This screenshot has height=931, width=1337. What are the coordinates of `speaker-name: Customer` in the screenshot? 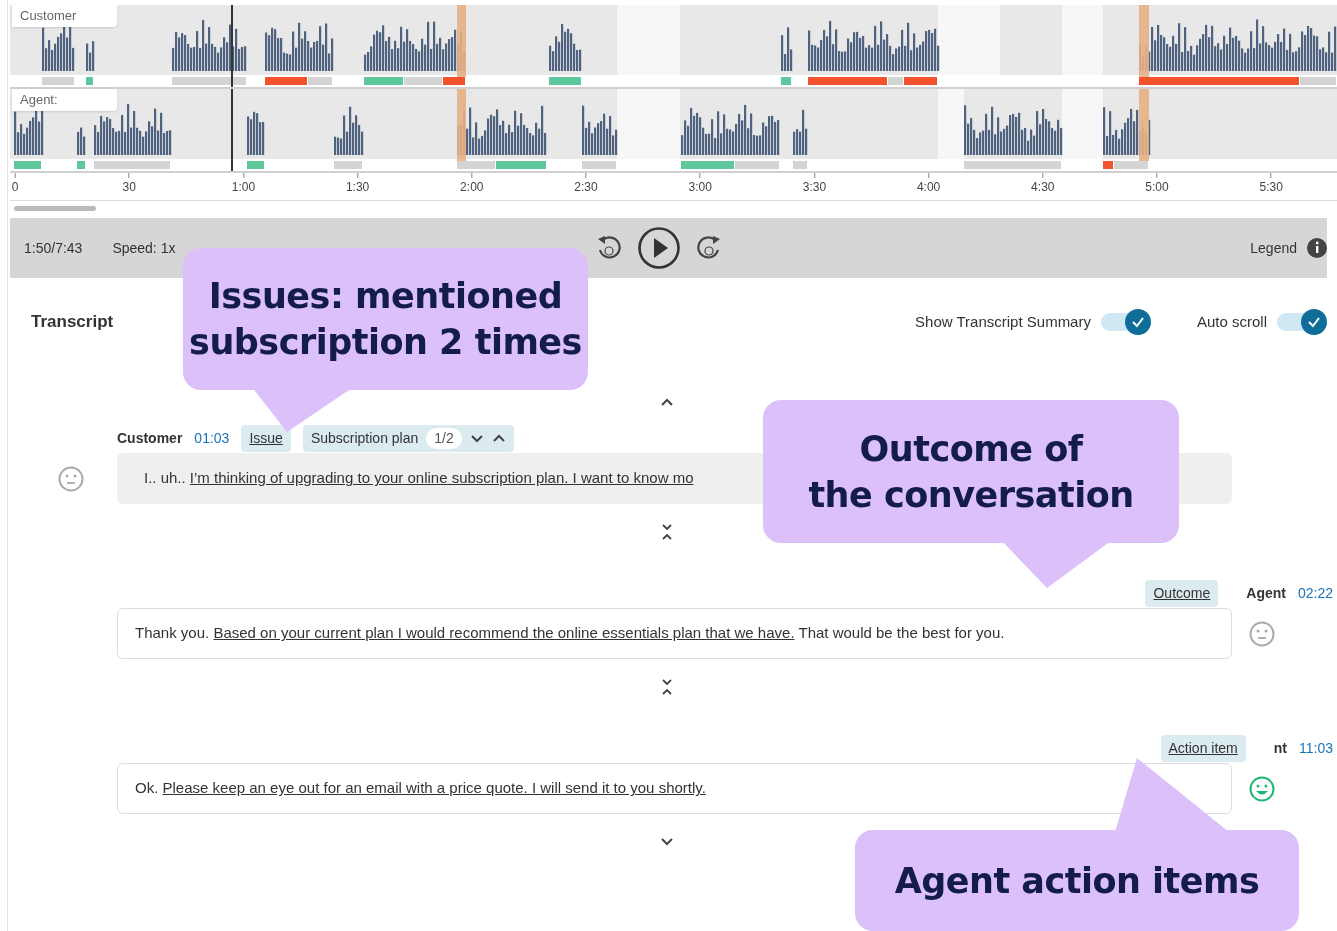 It's located at (150, 438).